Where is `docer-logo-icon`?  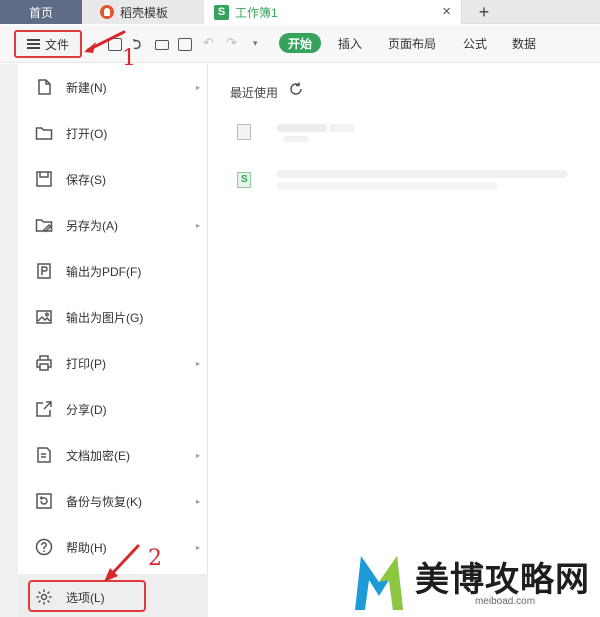 docer-logo-icon is located at coordinates (107, 12).